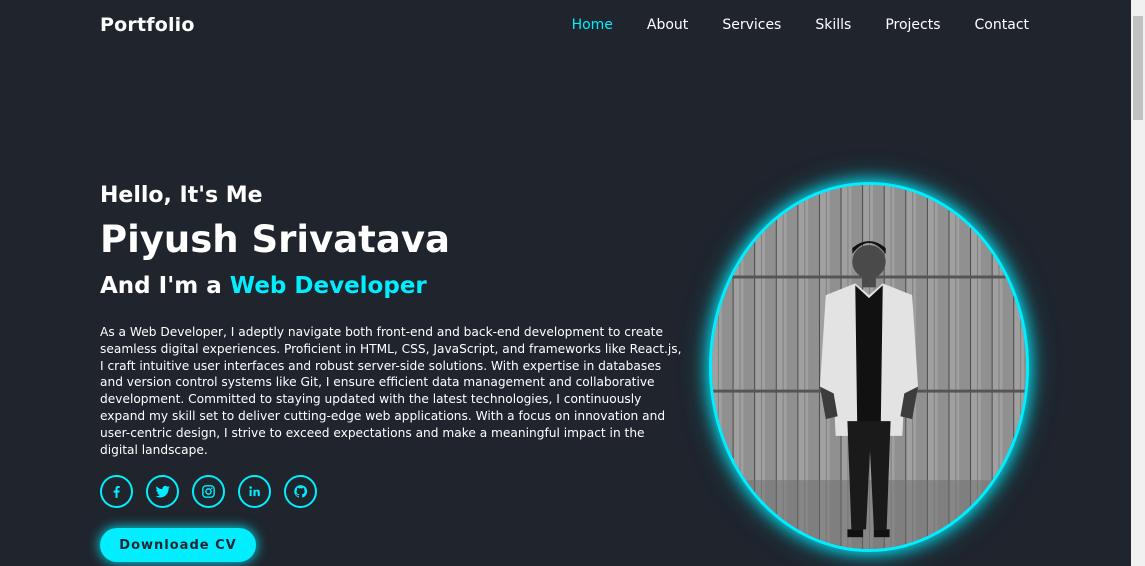 The width and height of the screenshot is (1145, 566). I want to click on logo-link: Portfolio, so click(147, 25).